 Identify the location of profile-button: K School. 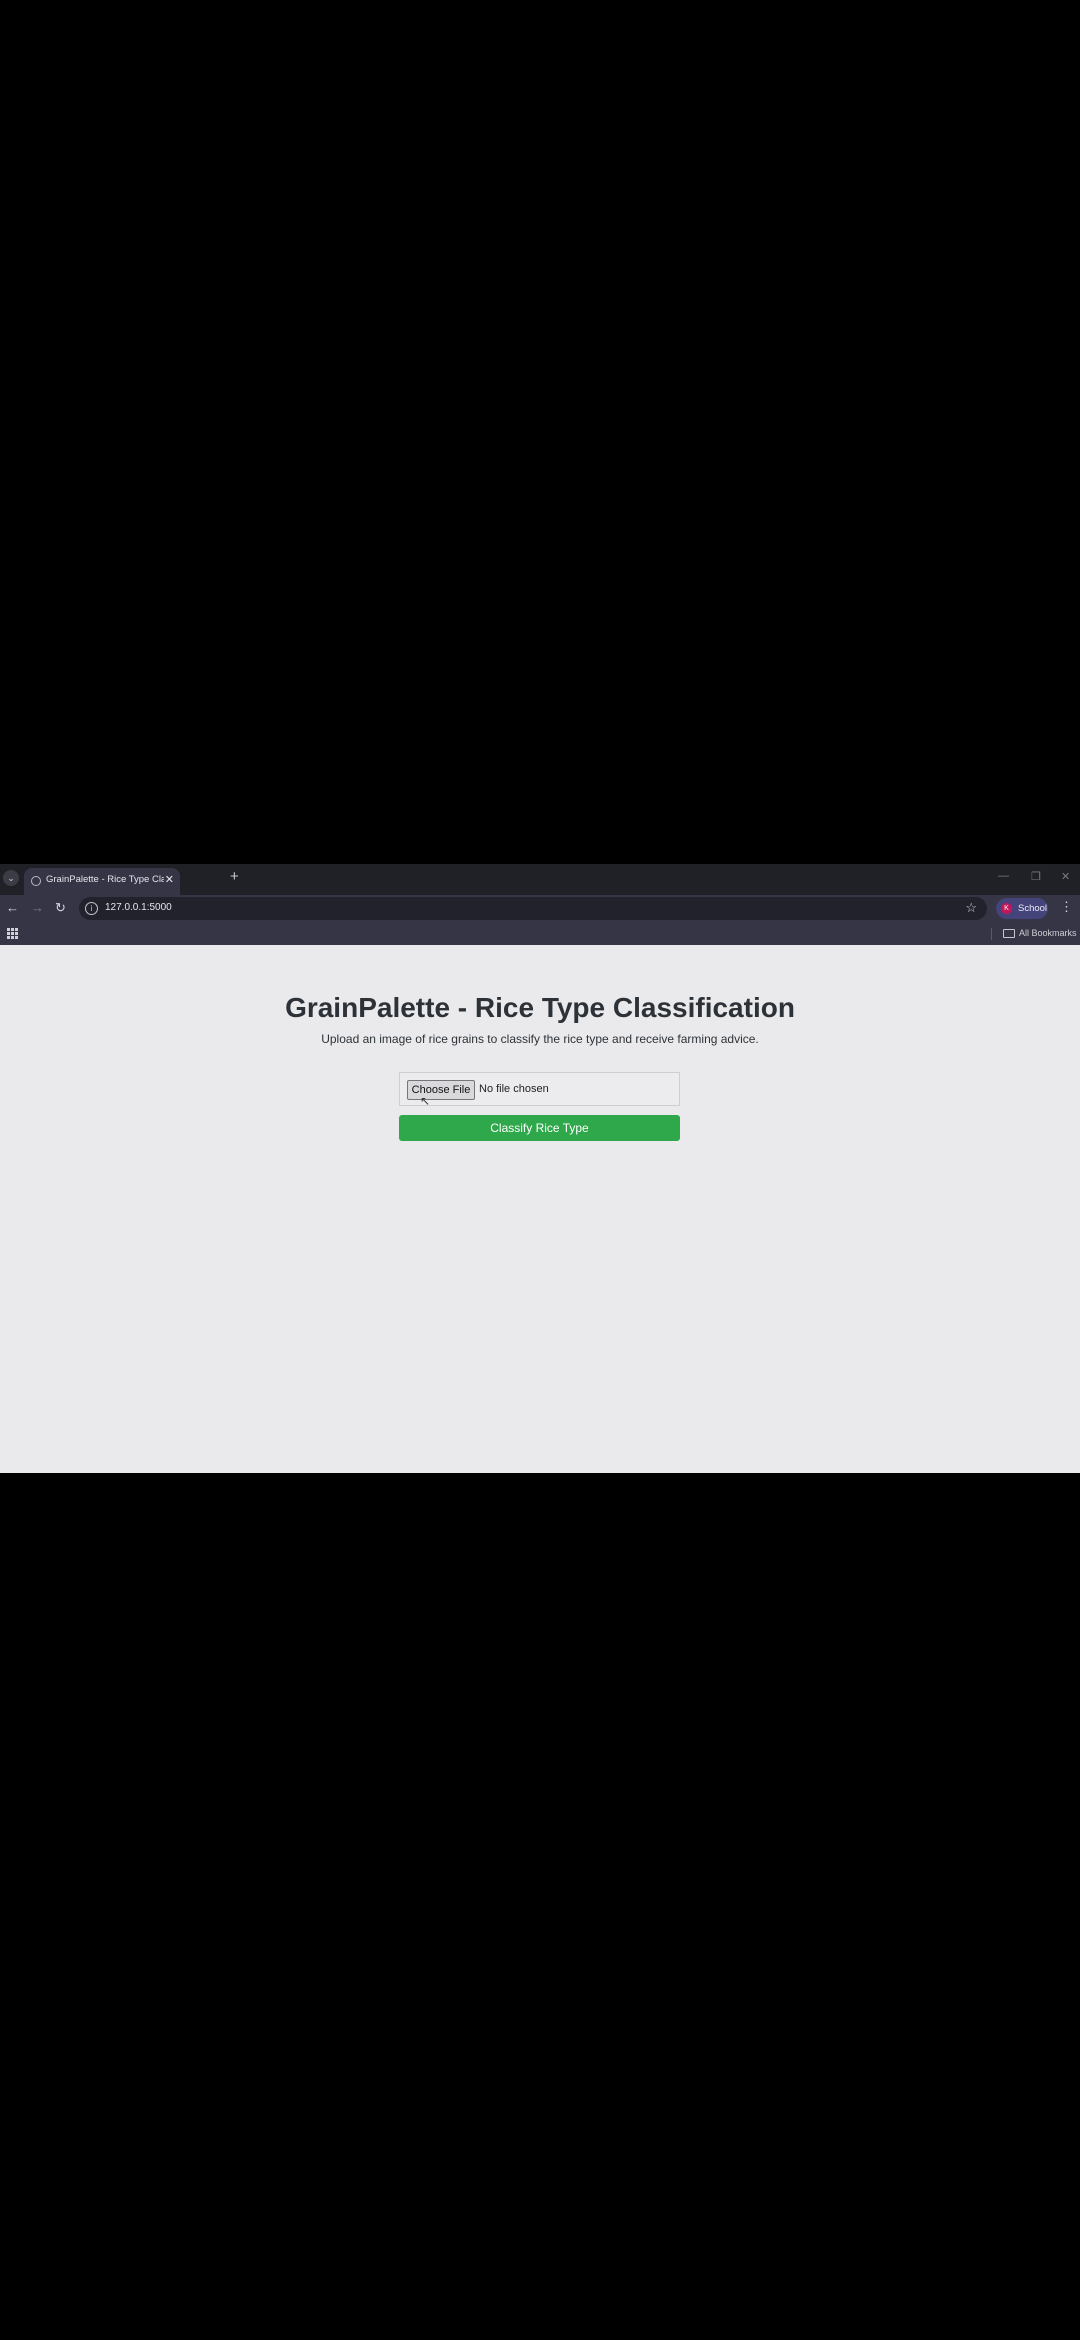
(1022, 908).